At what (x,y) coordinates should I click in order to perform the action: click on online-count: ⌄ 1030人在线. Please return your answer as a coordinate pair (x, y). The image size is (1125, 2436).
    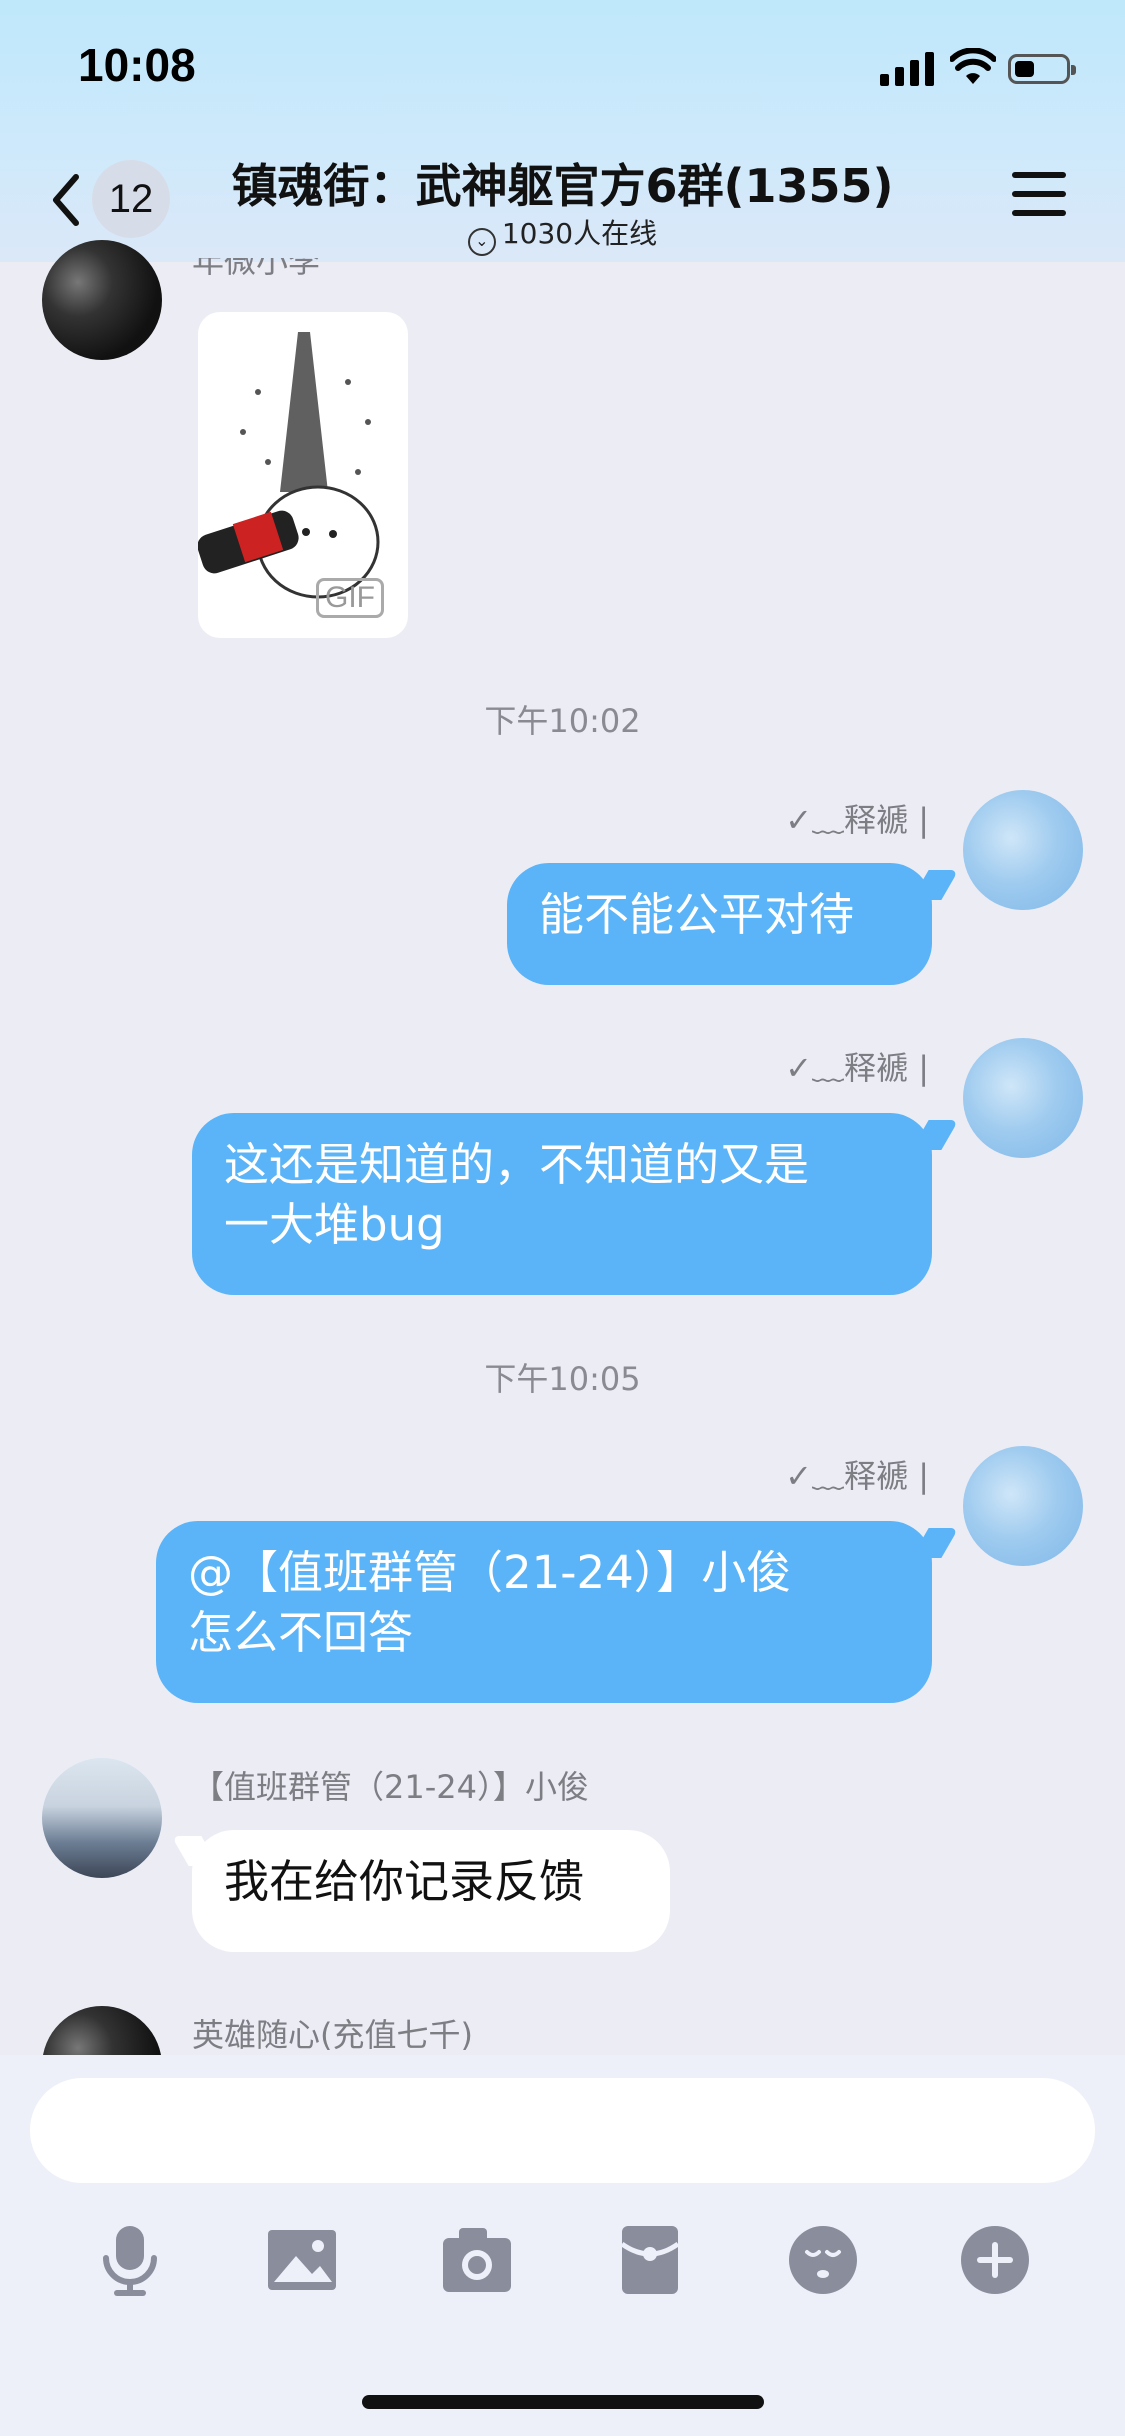
    Looking at the image, I should click on (562, 234).